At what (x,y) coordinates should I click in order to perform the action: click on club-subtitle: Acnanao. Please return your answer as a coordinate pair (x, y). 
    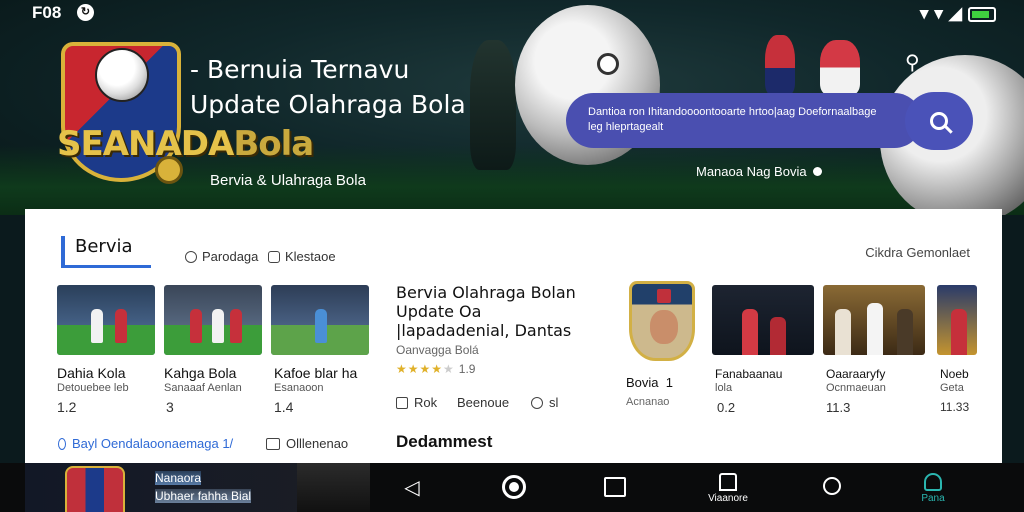
    Looking at the image, I should click on (648, 402).